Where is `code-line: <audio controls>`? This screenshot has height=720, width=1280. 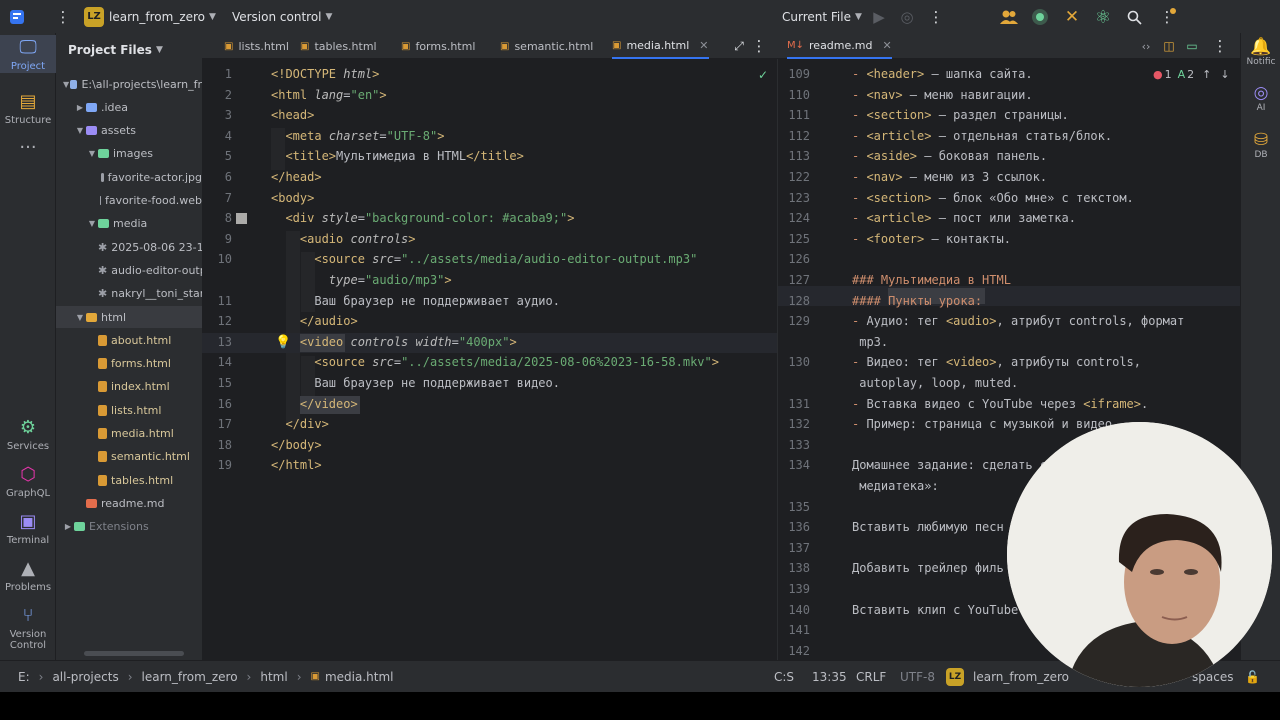 code-line: <audio controls> is located at coordinates (343, 239).